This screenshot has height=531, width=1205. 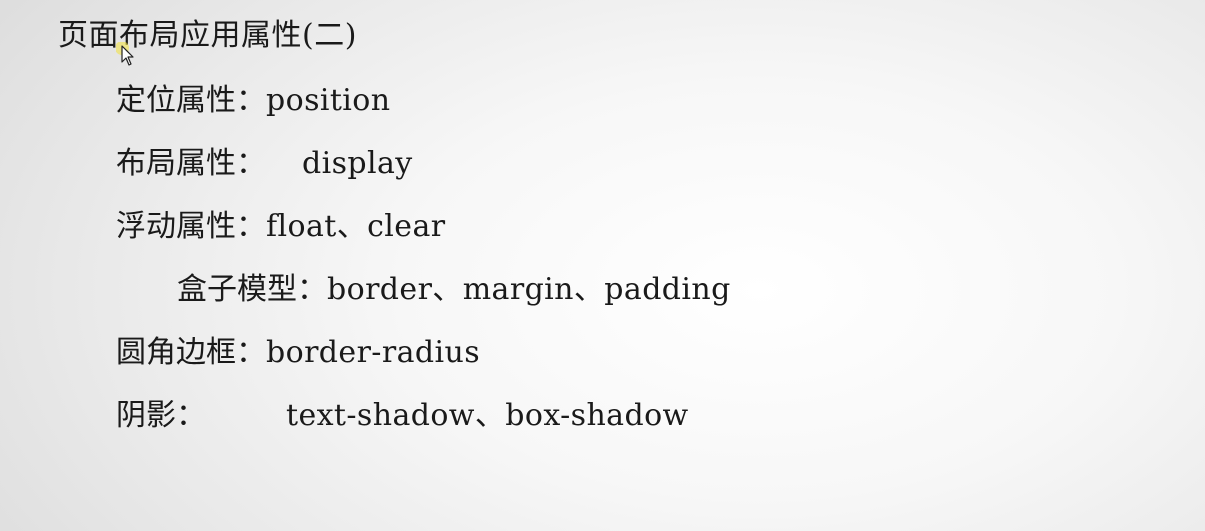 I want to click on item-label: 盒子模型：, so click(x=252, y=289).